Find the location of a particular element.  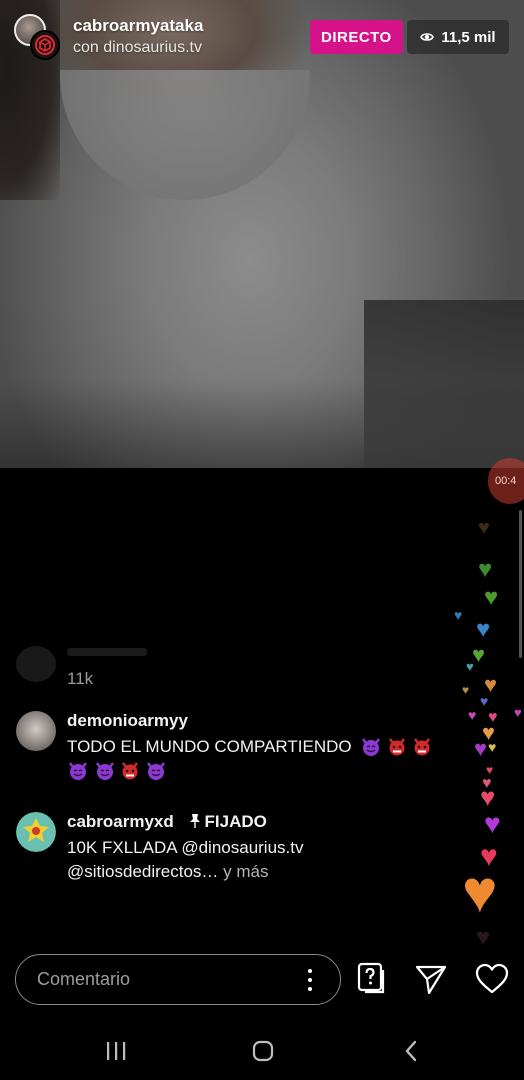

comment-text: TODO EL MUNDO COMPARTIENDO is located at coordinates (259, 759).